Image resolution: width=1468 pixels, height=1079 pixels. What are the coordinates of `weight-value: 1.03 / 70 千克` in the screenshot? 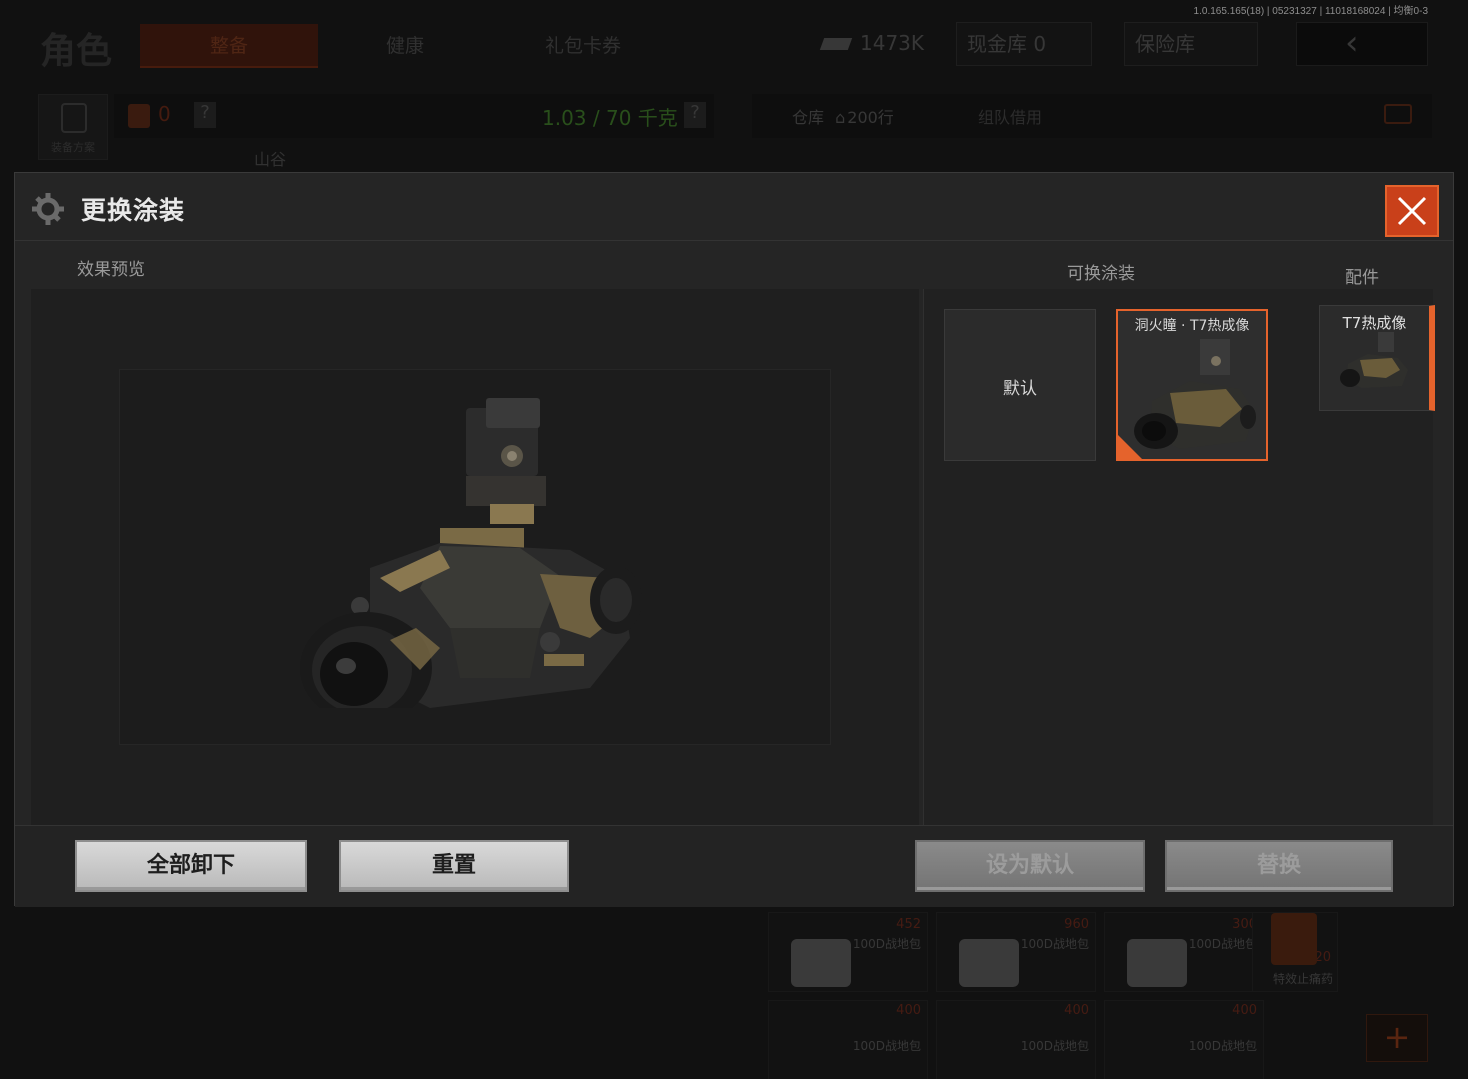 It's located at (610, 118).